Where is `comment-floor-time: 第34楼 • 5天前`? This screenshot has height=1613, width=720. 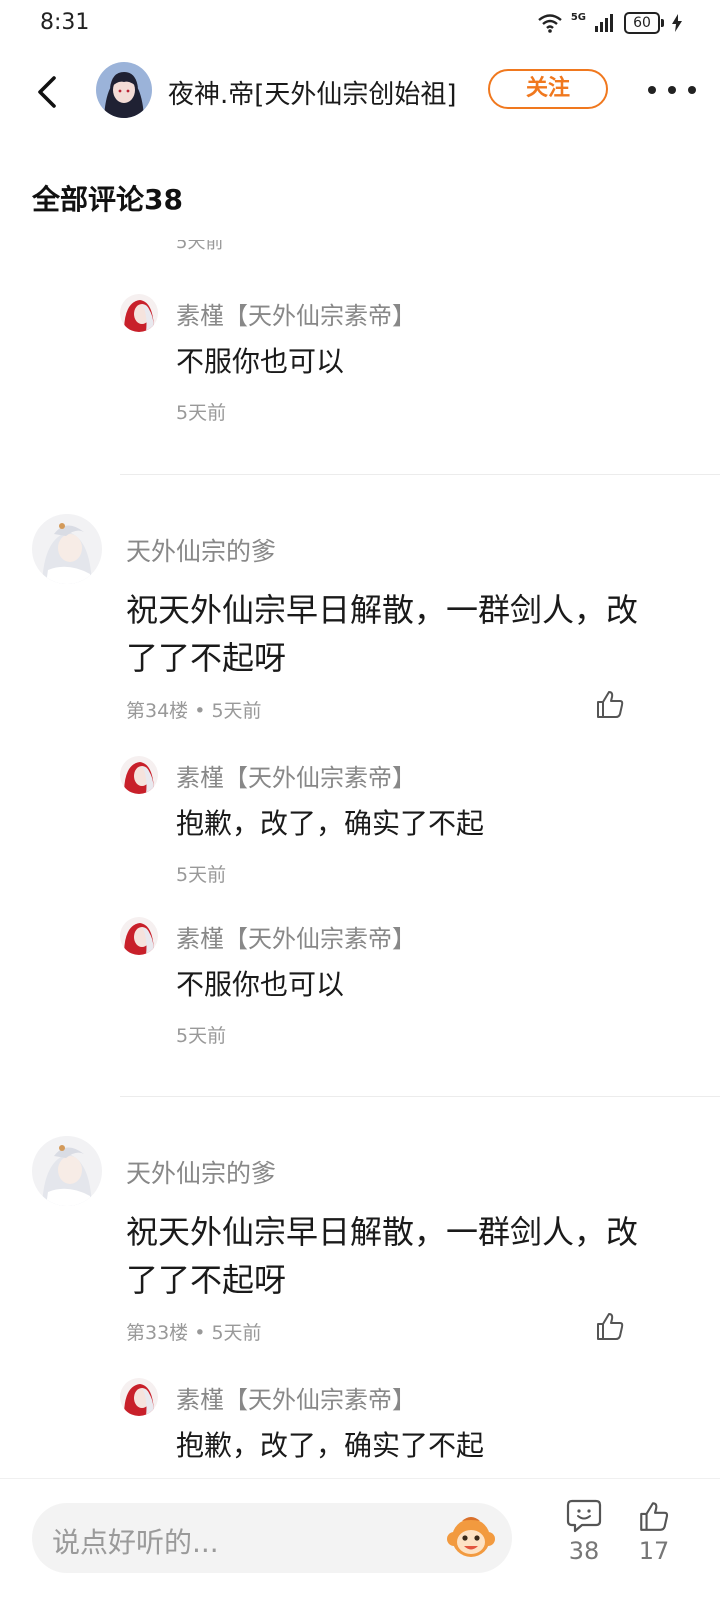 comment-floor-time: 第34楼 • 5天前 is located at coordinates (194, 711).